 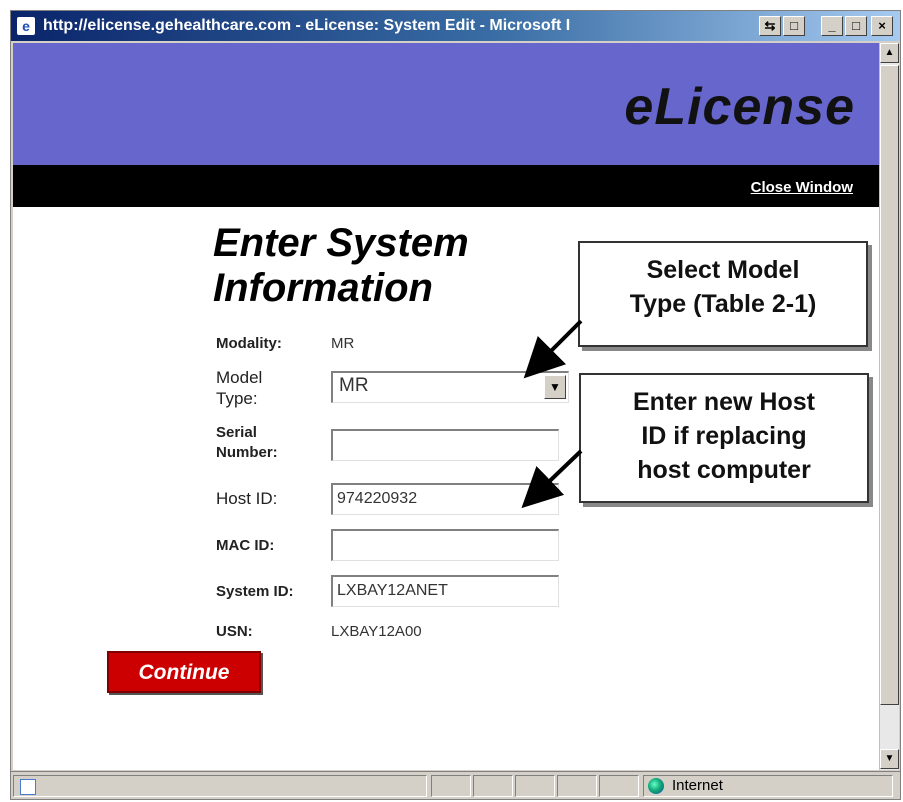 I want to click on close-button: ×, so click(x=882, y=26).